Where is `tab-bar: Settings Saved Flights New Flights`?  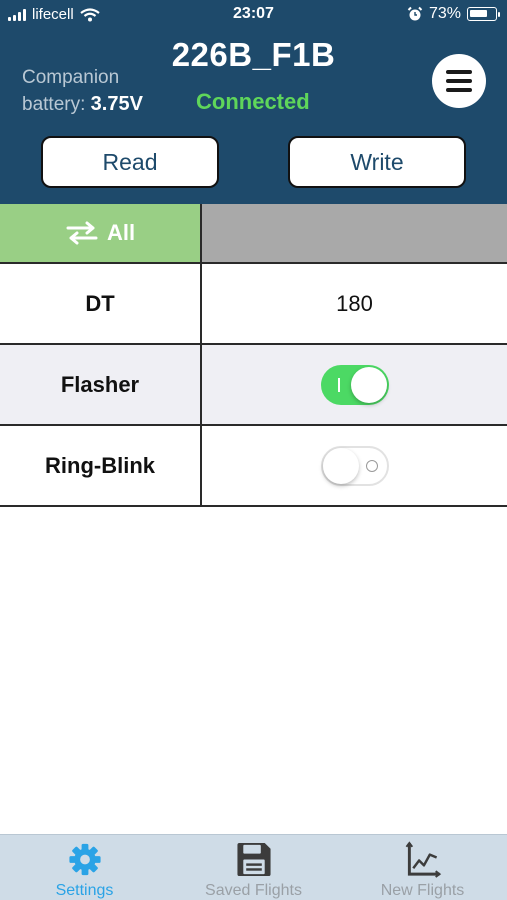 tab-bar: Settings Saved Flights New Flights is located at coordinates (253, 867).